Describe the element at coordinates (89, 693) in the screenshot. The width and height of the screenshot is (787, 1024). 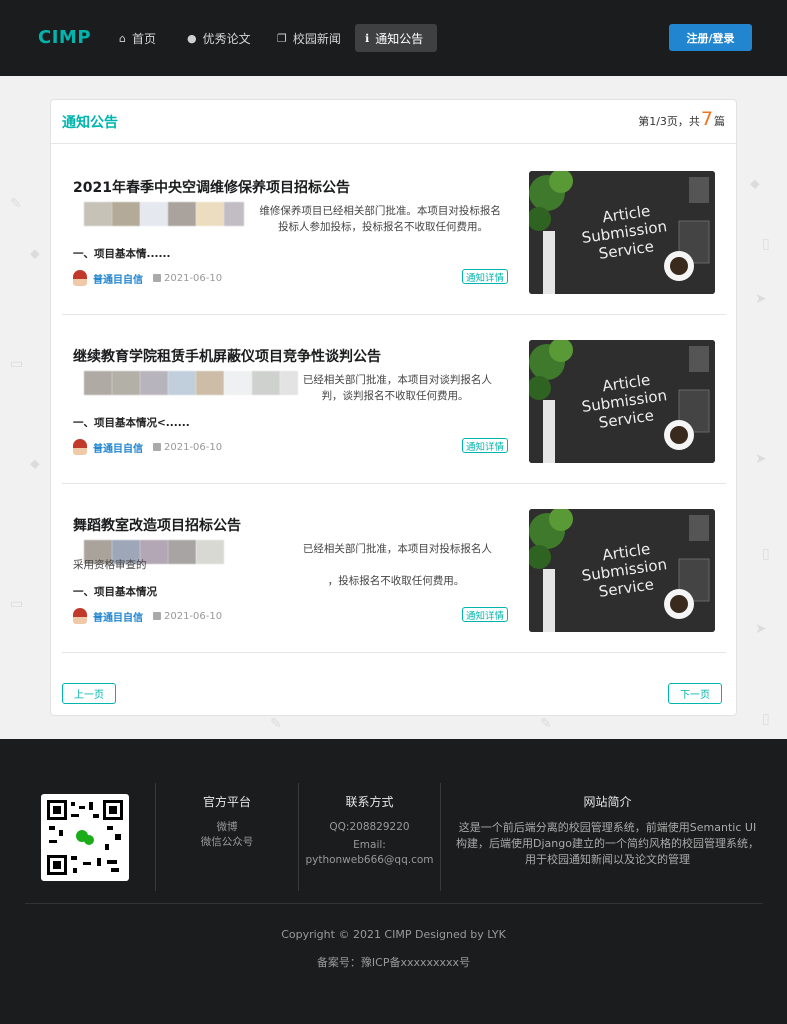
I see `prev-page-button: 上一页` at that location.